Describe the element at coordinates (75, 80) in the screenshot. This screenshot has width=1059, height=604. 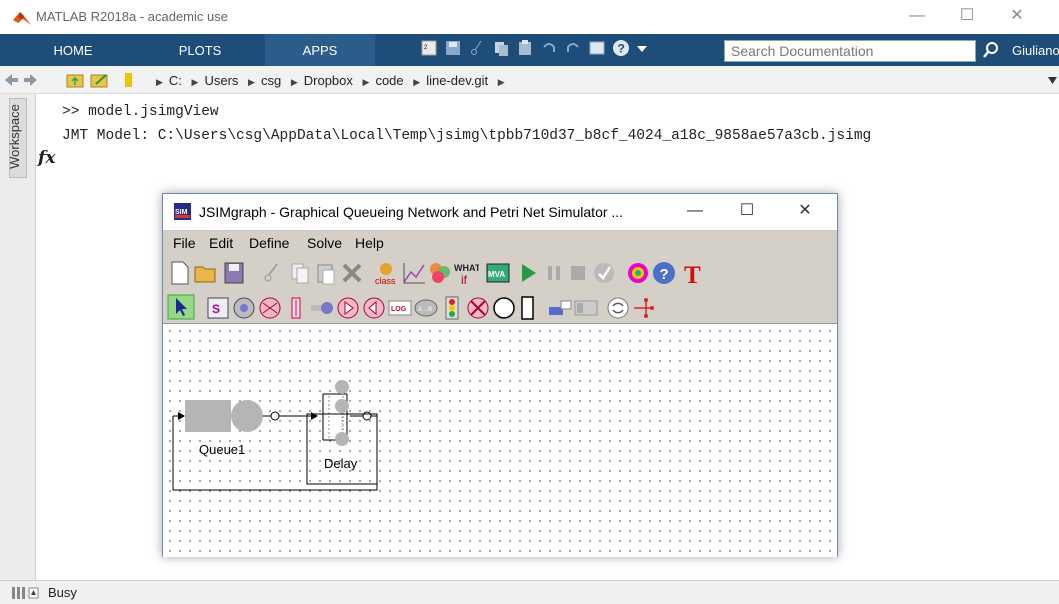
I see `up-folder-icon` at that location.